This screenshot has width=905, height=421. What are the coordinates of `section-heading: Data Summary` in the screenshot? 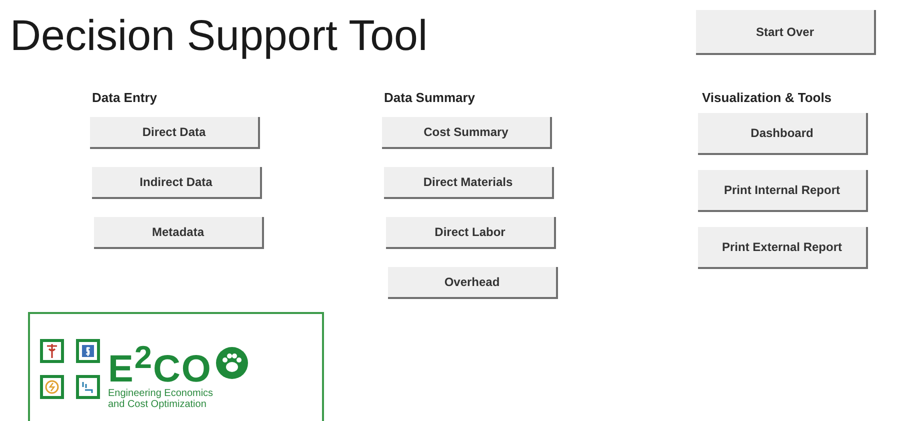 It's located at (430, 97).